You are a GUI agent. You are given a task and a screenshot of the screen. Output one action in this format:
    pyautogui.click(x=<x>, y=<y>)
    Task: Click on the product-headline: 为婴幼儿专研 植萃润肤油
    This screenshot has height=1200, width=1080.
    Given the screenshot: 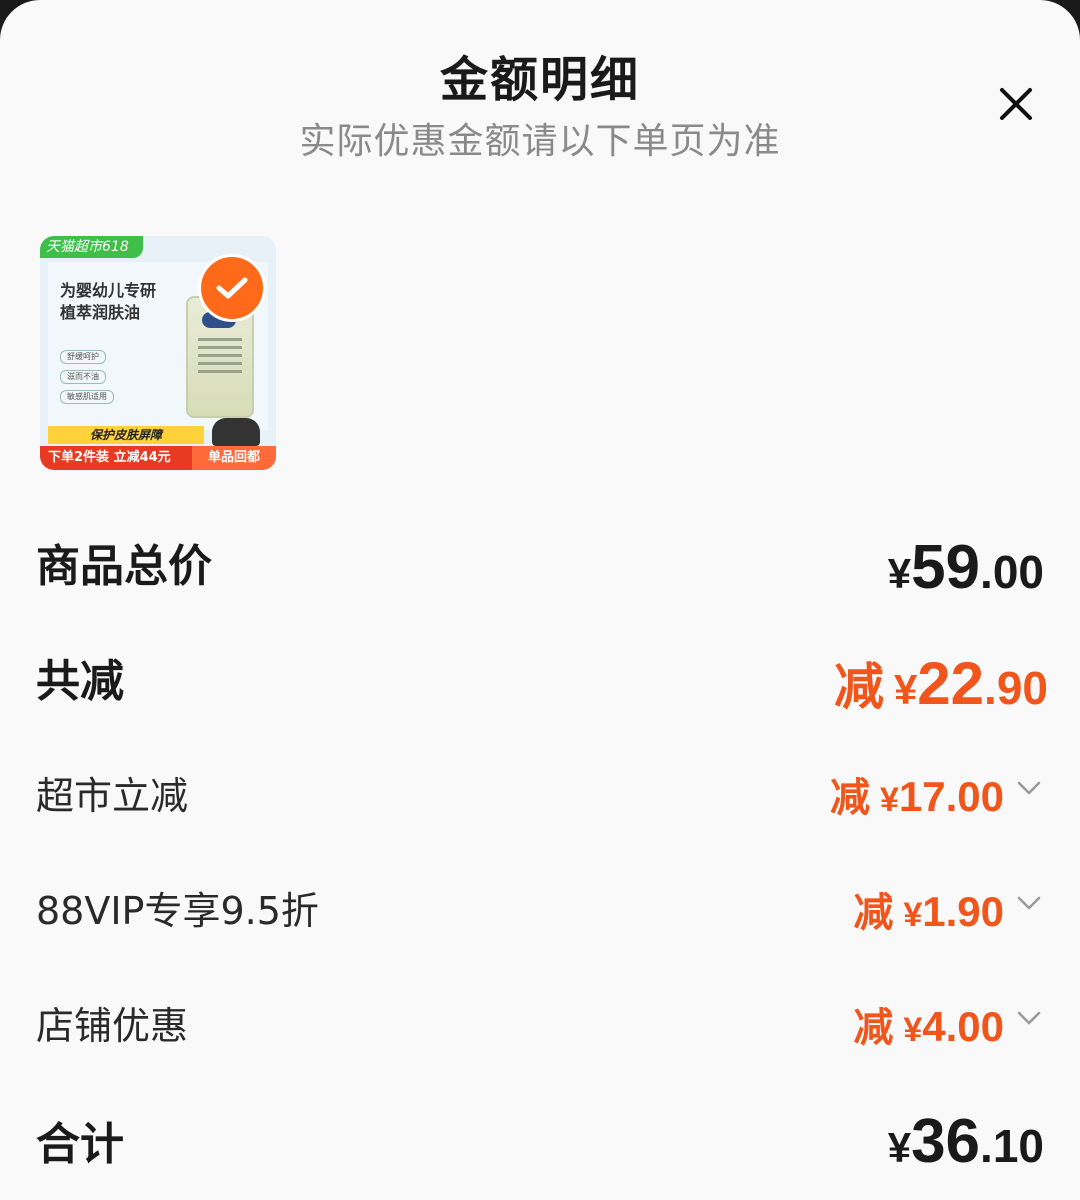 What is the action you would take?
    pyautogui.click(x=120, y=302)
    